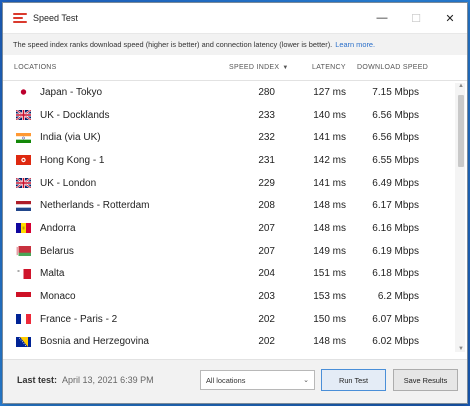 The image size is (470, 406). What do you see at coordinates (235, 115) in the screenshot?
I see `table-row: UK - Docklands 233 140 ms 6.56 Mbps` at bounding box center [235, 115].